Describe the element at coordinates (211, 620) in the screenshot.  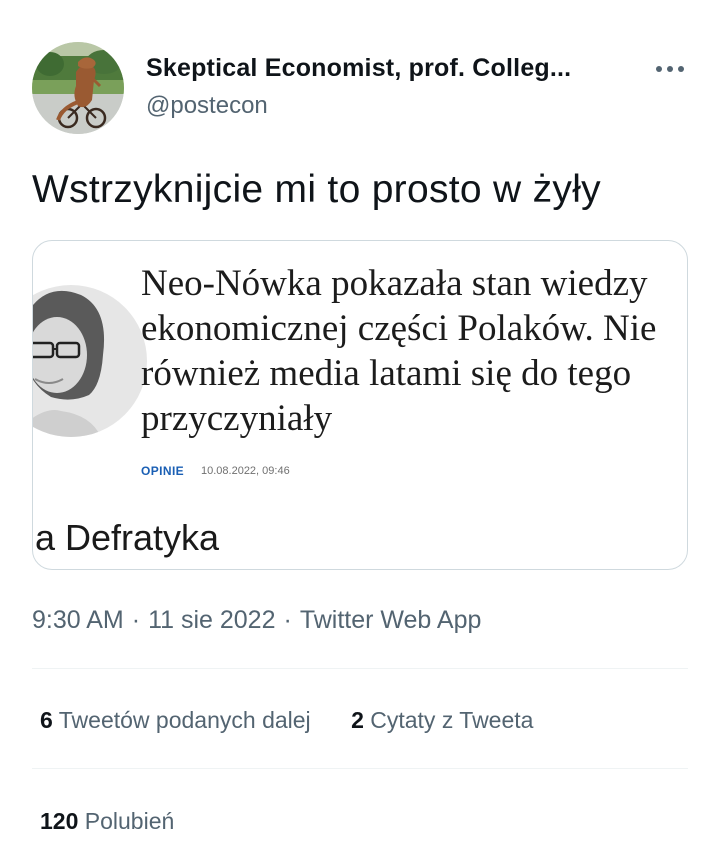
I see `tweet-date: 11 sie 2022` at that location.